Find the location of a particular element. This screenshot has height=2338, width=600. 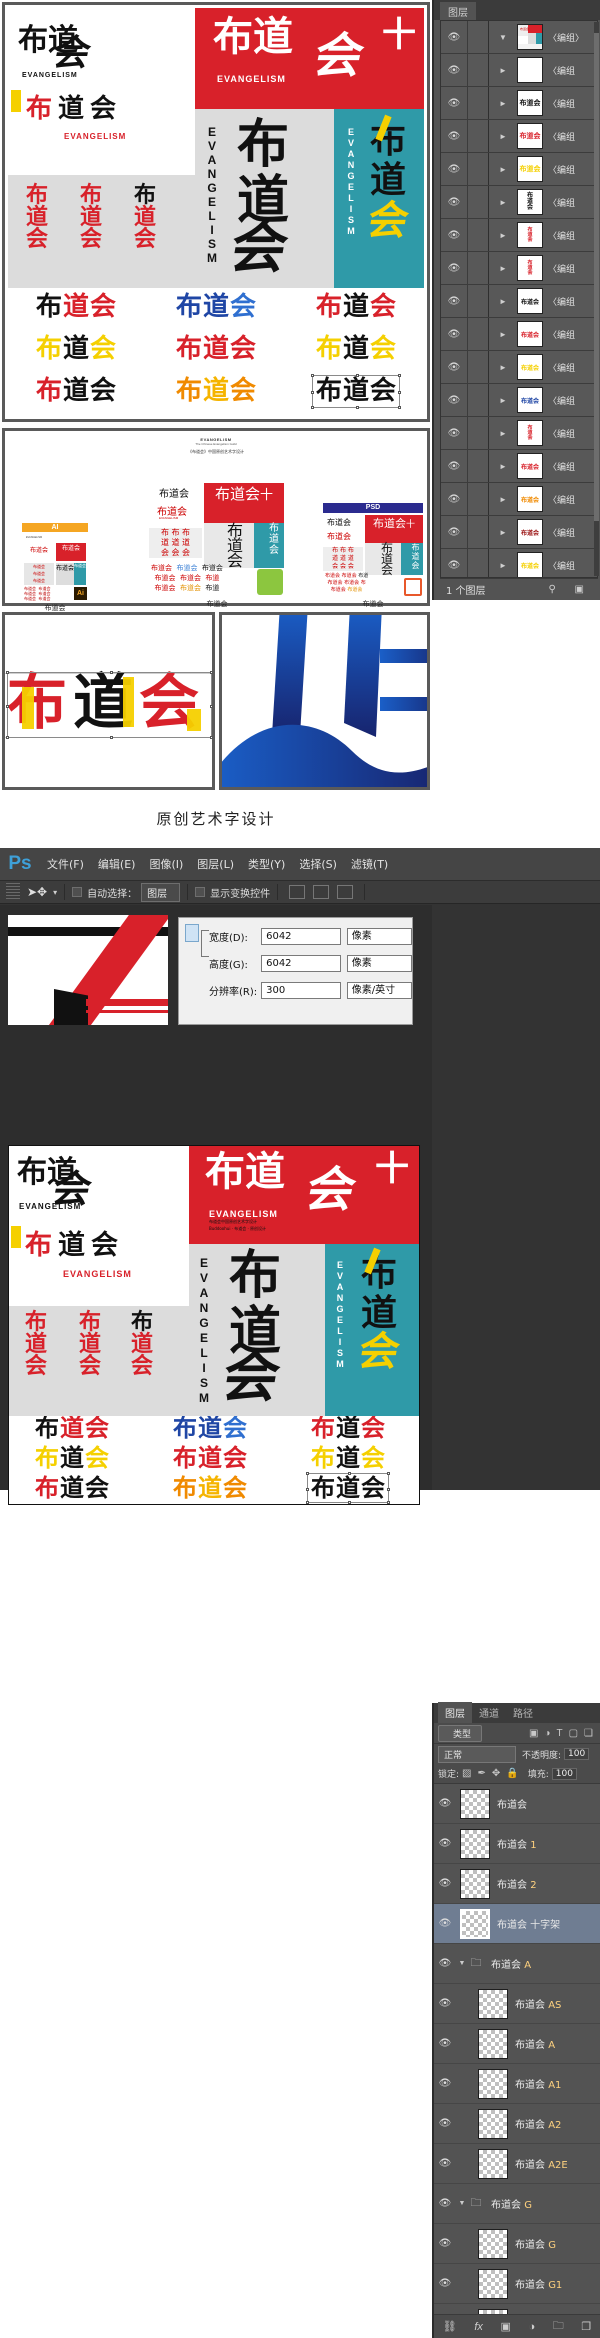

auto-select-dropdown: 图层 is located at coordinates (161, 892).